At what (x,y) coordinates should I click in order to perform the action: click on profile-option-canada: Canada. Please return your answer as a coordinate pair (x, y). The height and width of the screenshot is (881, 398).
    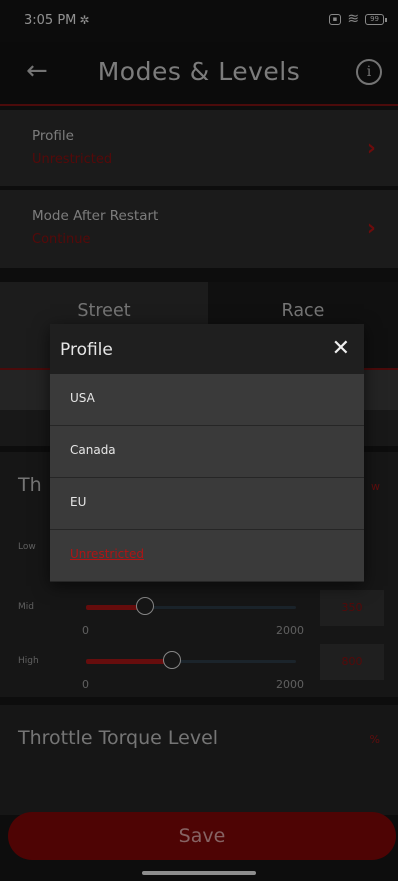
    Looking at the image, I should click on (207, 452).